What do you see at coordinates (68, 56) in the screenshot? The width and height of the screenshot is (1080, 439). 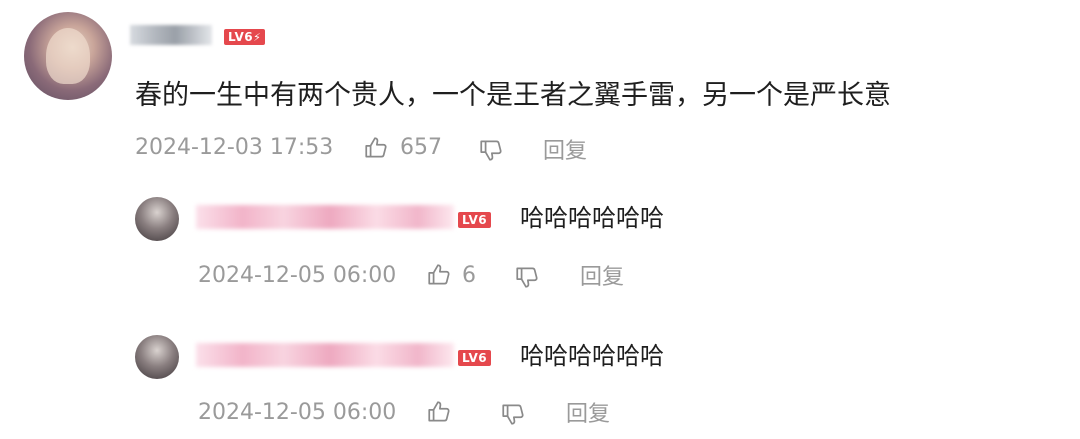 I see `commenter-avatar` at bounding box center [68, 56].